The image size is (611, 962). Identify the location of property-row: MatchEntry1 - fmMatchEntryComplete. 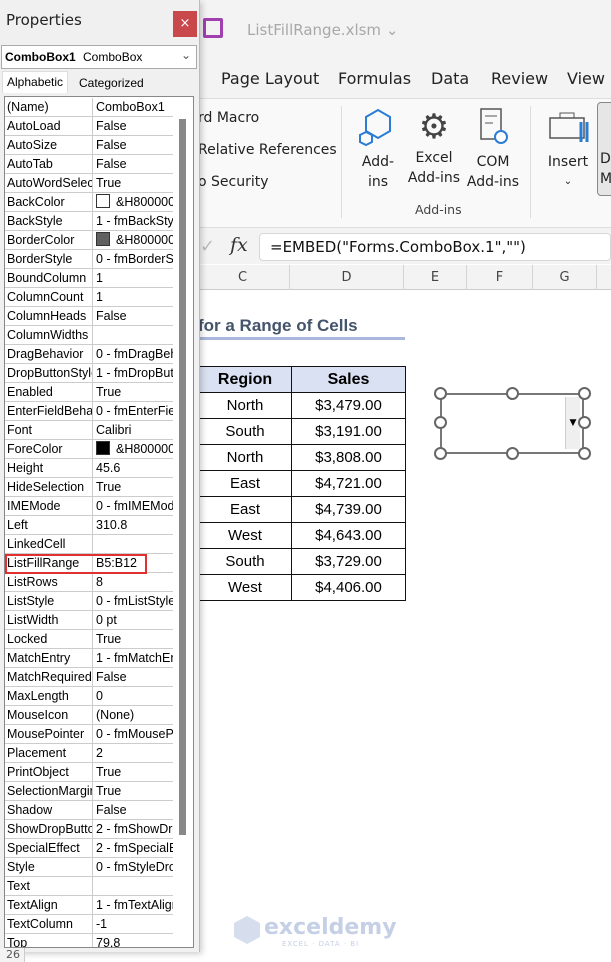
(89, 658).